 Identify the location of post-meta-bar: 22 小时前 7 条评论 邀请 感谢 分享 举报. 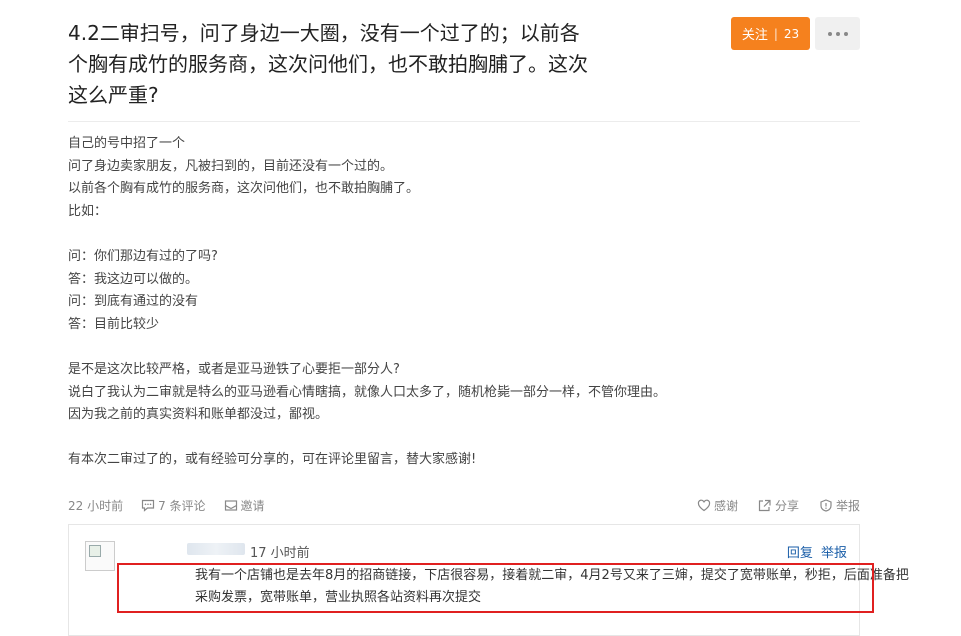
(464, 505).